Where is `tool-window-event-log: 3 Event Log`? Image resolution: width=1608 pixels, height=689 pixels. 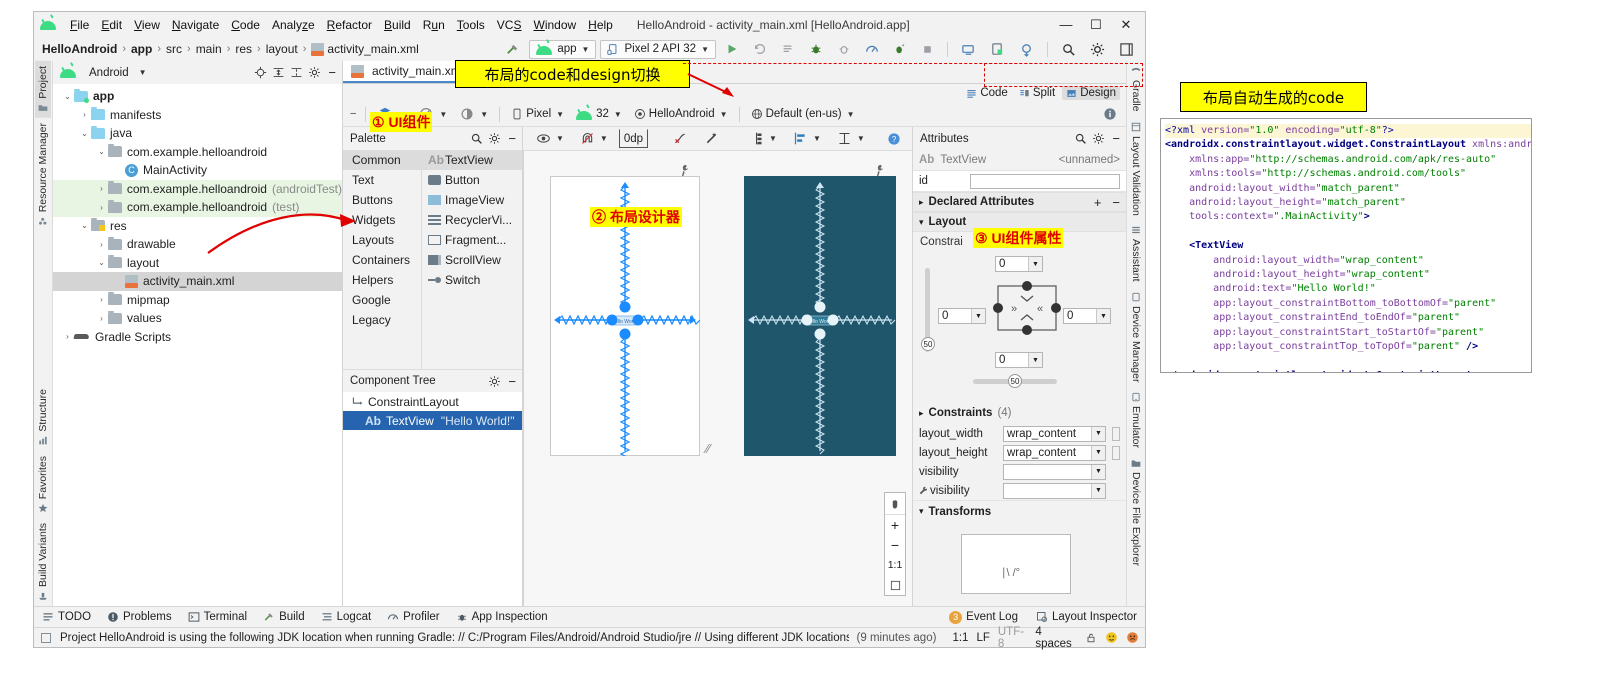
tool-window-event-log: 3 Event Log is located at coordinates (983, 617).